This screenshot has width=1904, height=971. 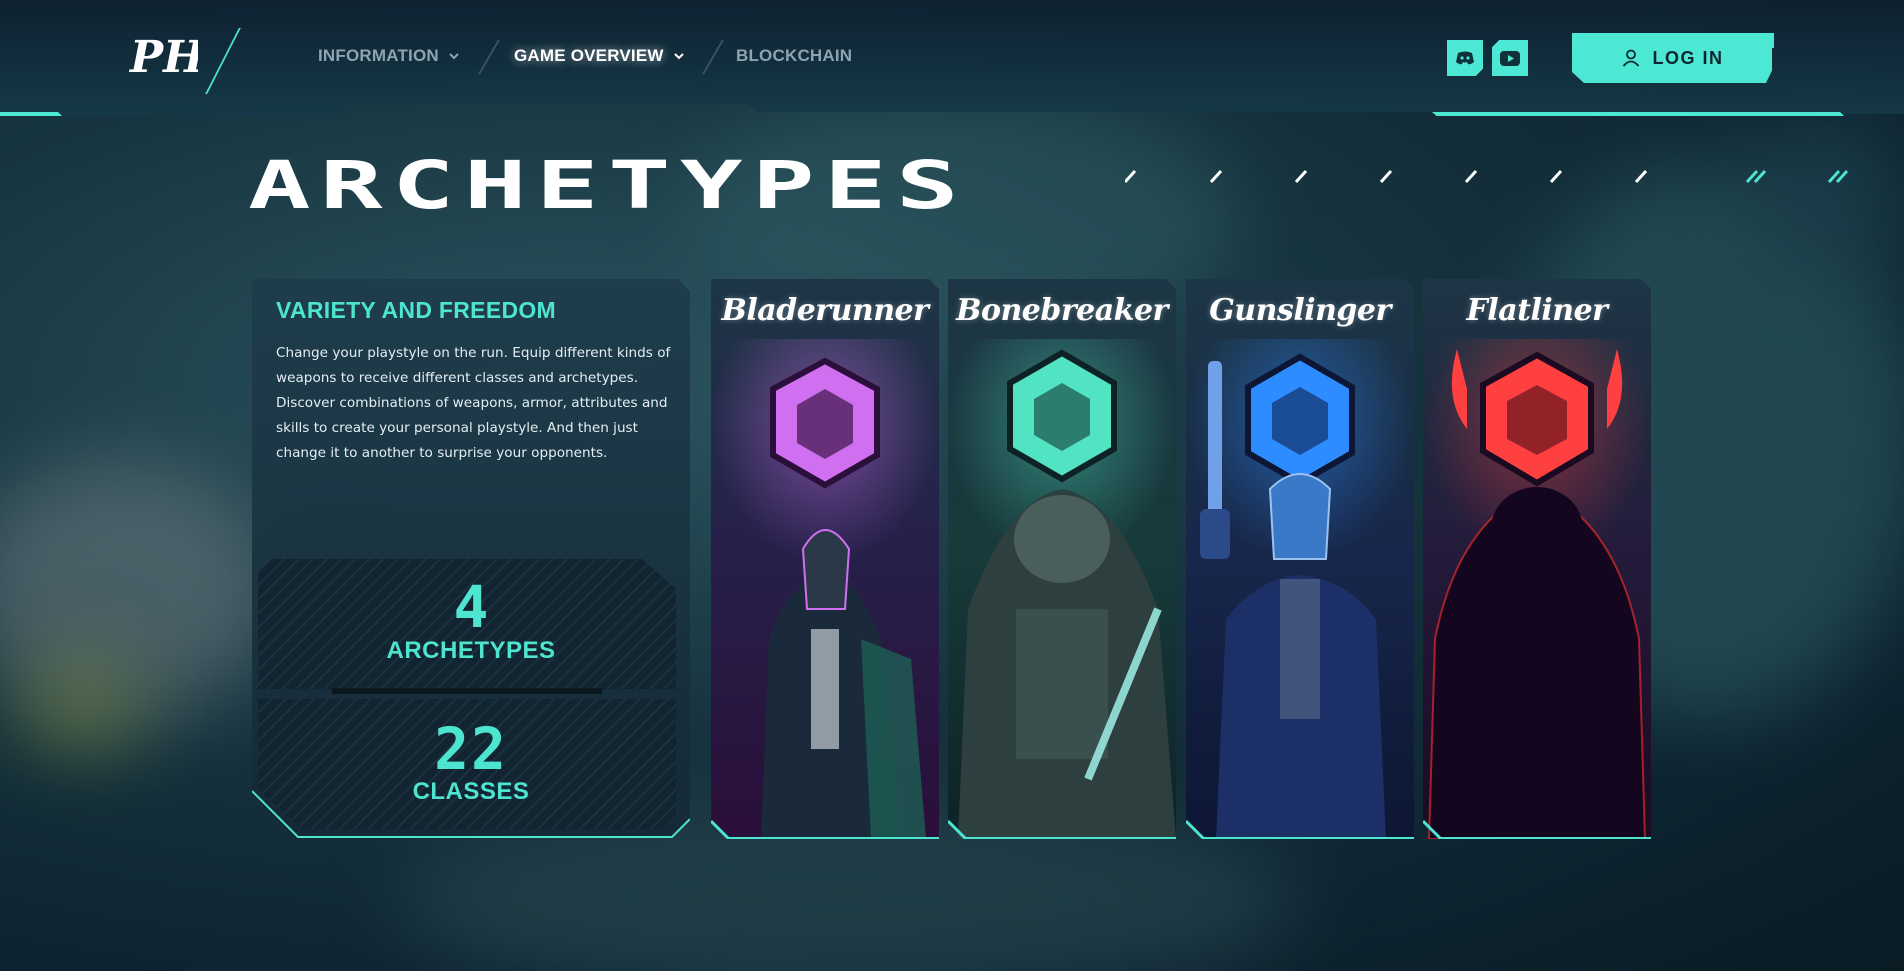 I want to click on stat-archetypes-value: 4, so click(x=471, y=605).